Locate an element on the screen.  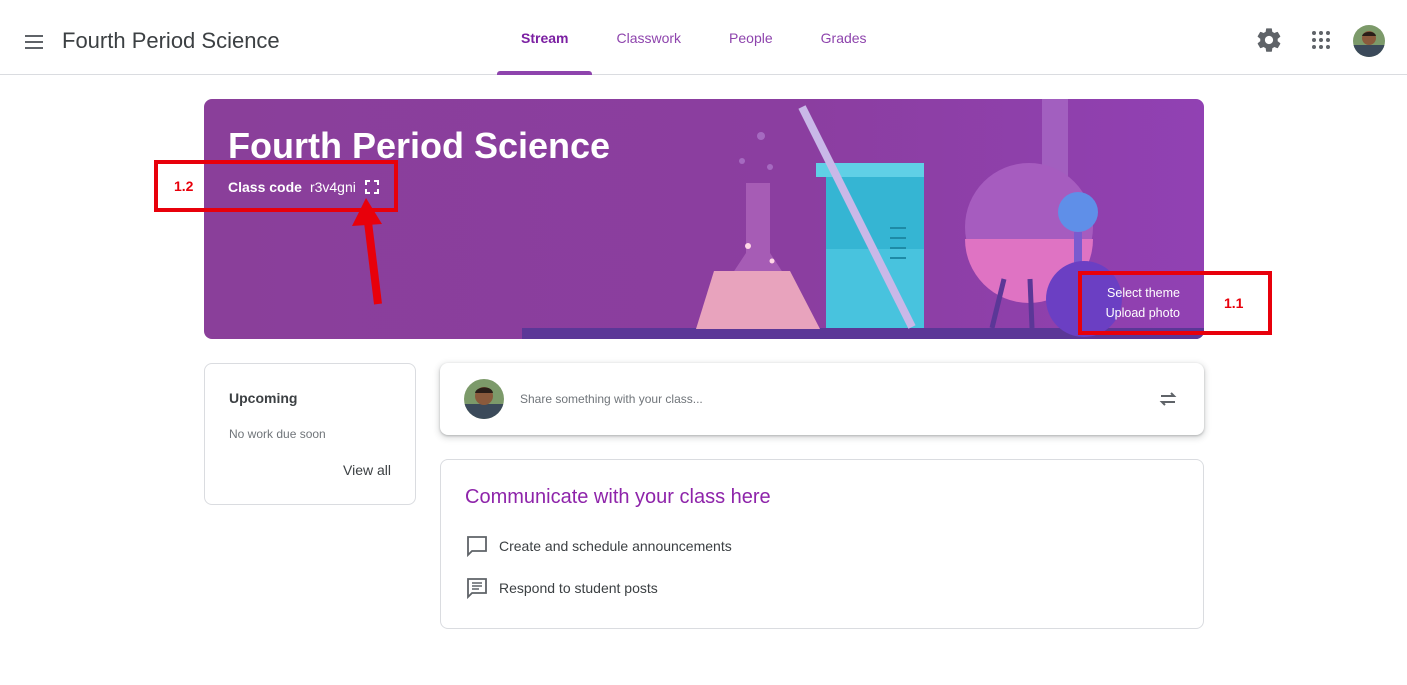
annotation-label-1-1: 1.1 is located at coordinates (1234, 303).